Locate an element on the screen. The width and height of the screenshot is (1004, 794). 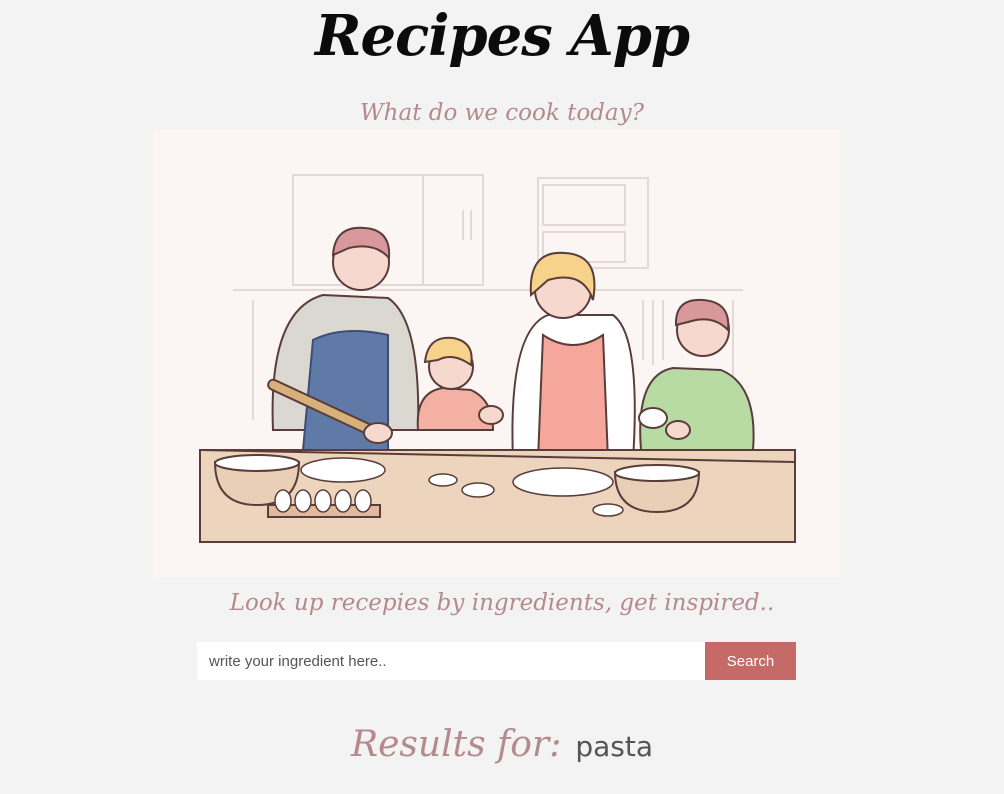
results-label: Results for: is located at coordinates (456, 744).